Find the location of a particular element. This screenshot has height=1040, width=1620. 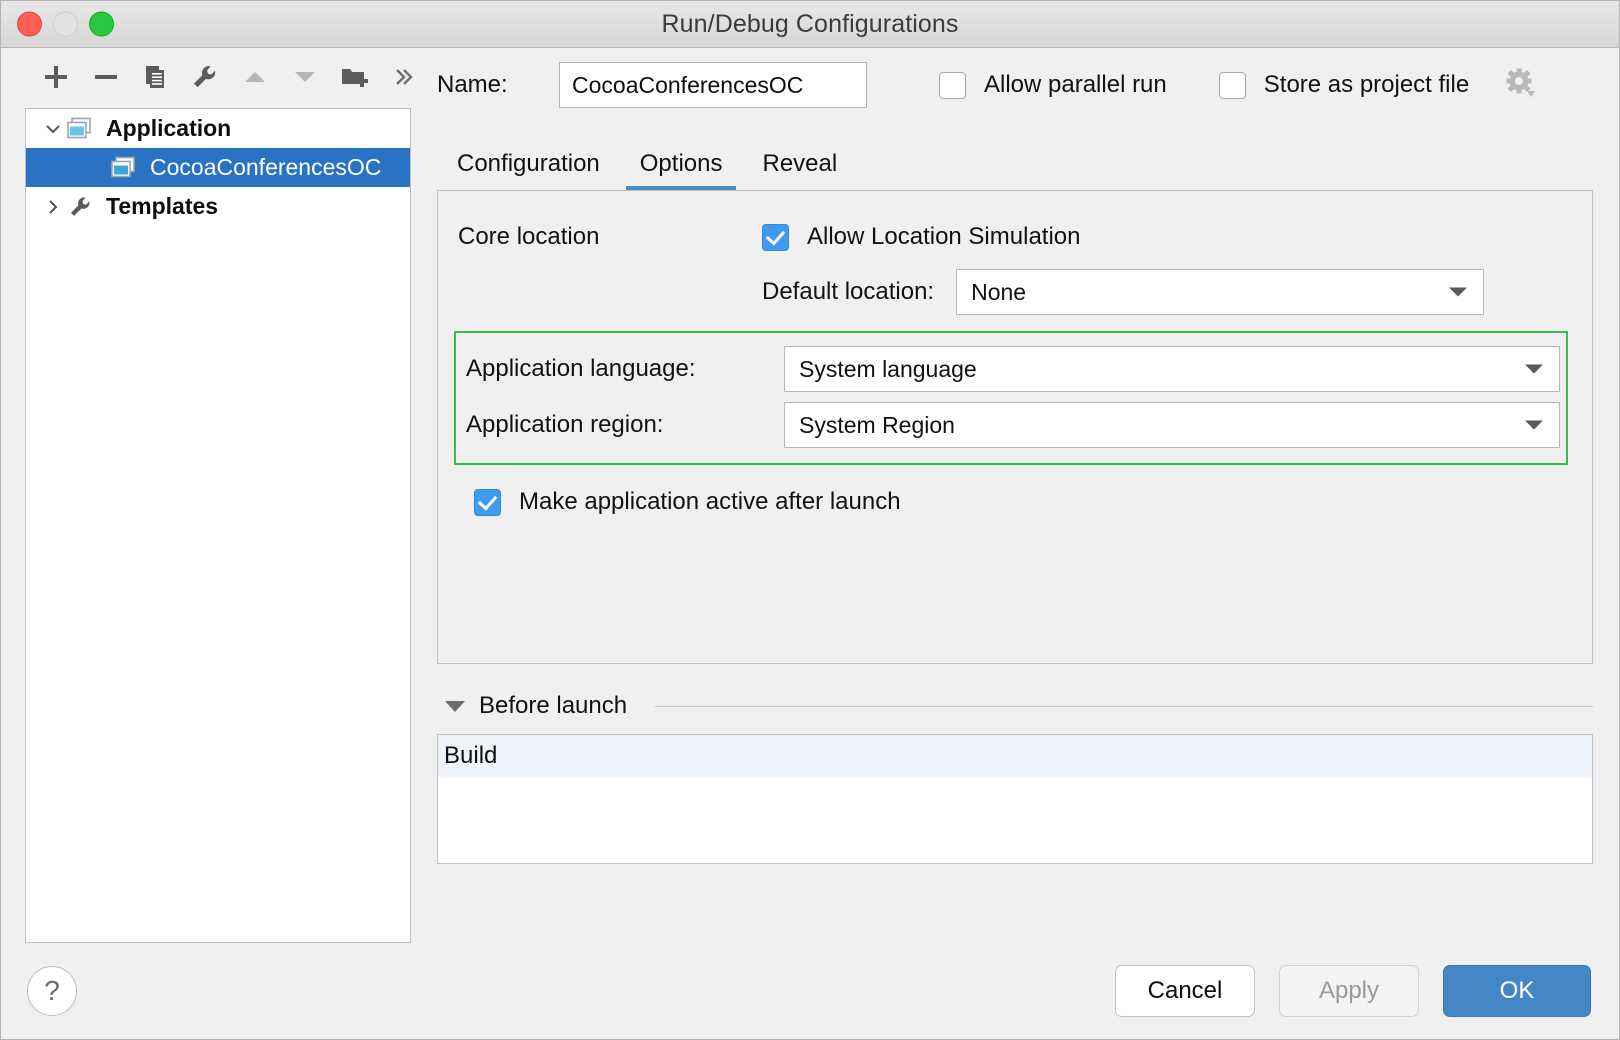

store-as-project-file-group: Store as project file is located at coordinates (1377, 85).